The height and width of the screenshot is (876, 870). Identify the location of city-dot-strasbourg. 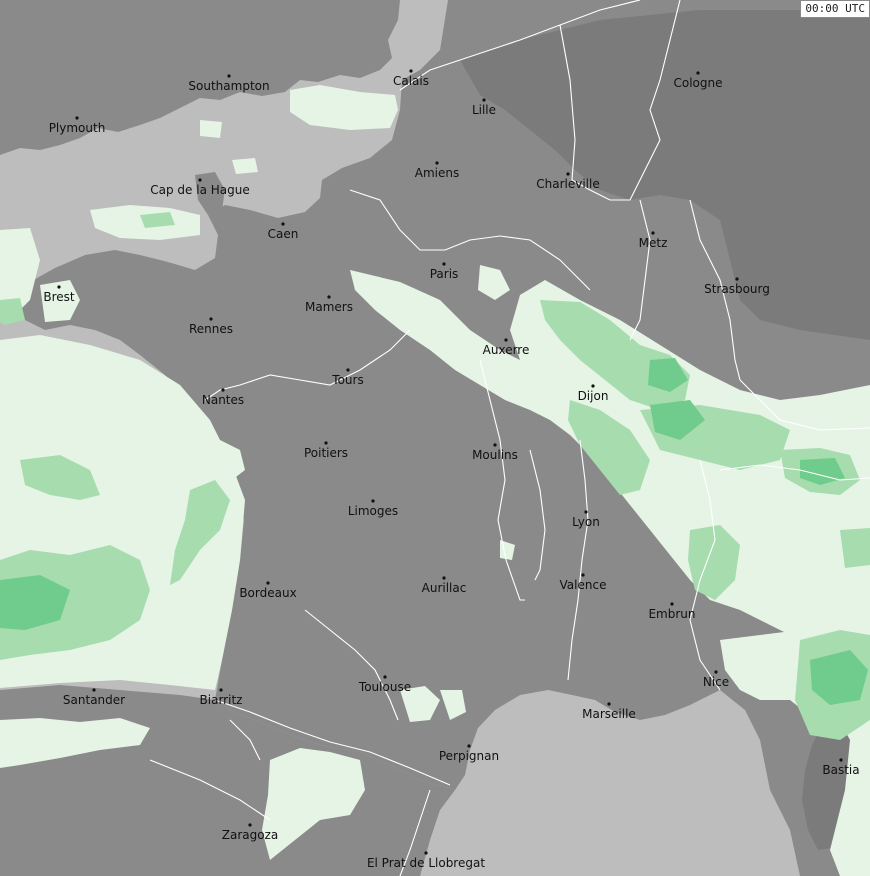
(737, 279).